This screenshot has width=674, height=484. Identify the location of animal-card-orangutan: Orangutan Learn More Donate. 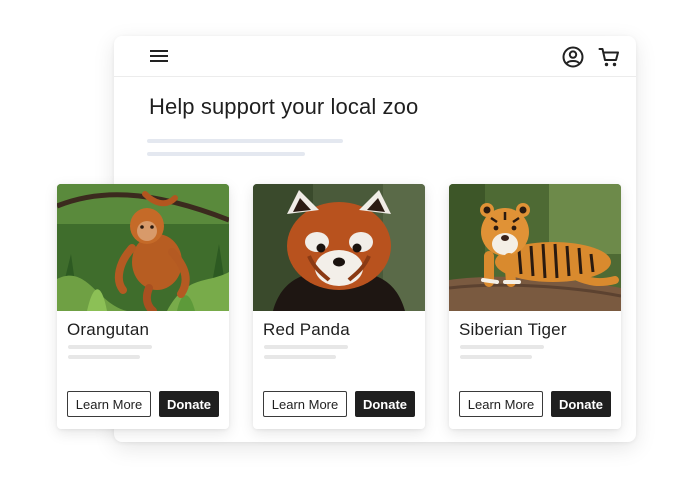
(143, 306).